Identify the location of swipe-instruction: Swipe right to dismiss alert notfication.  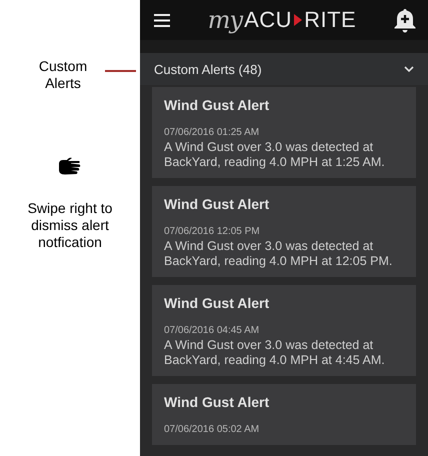
(70, 225).